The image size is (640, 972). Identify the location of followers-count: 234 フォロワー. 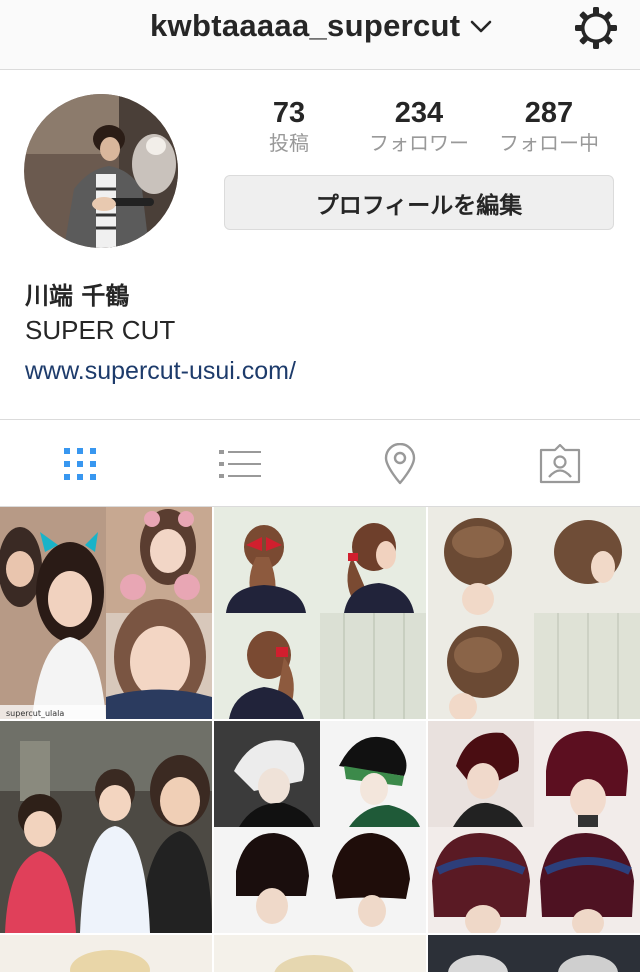
(419, 126).